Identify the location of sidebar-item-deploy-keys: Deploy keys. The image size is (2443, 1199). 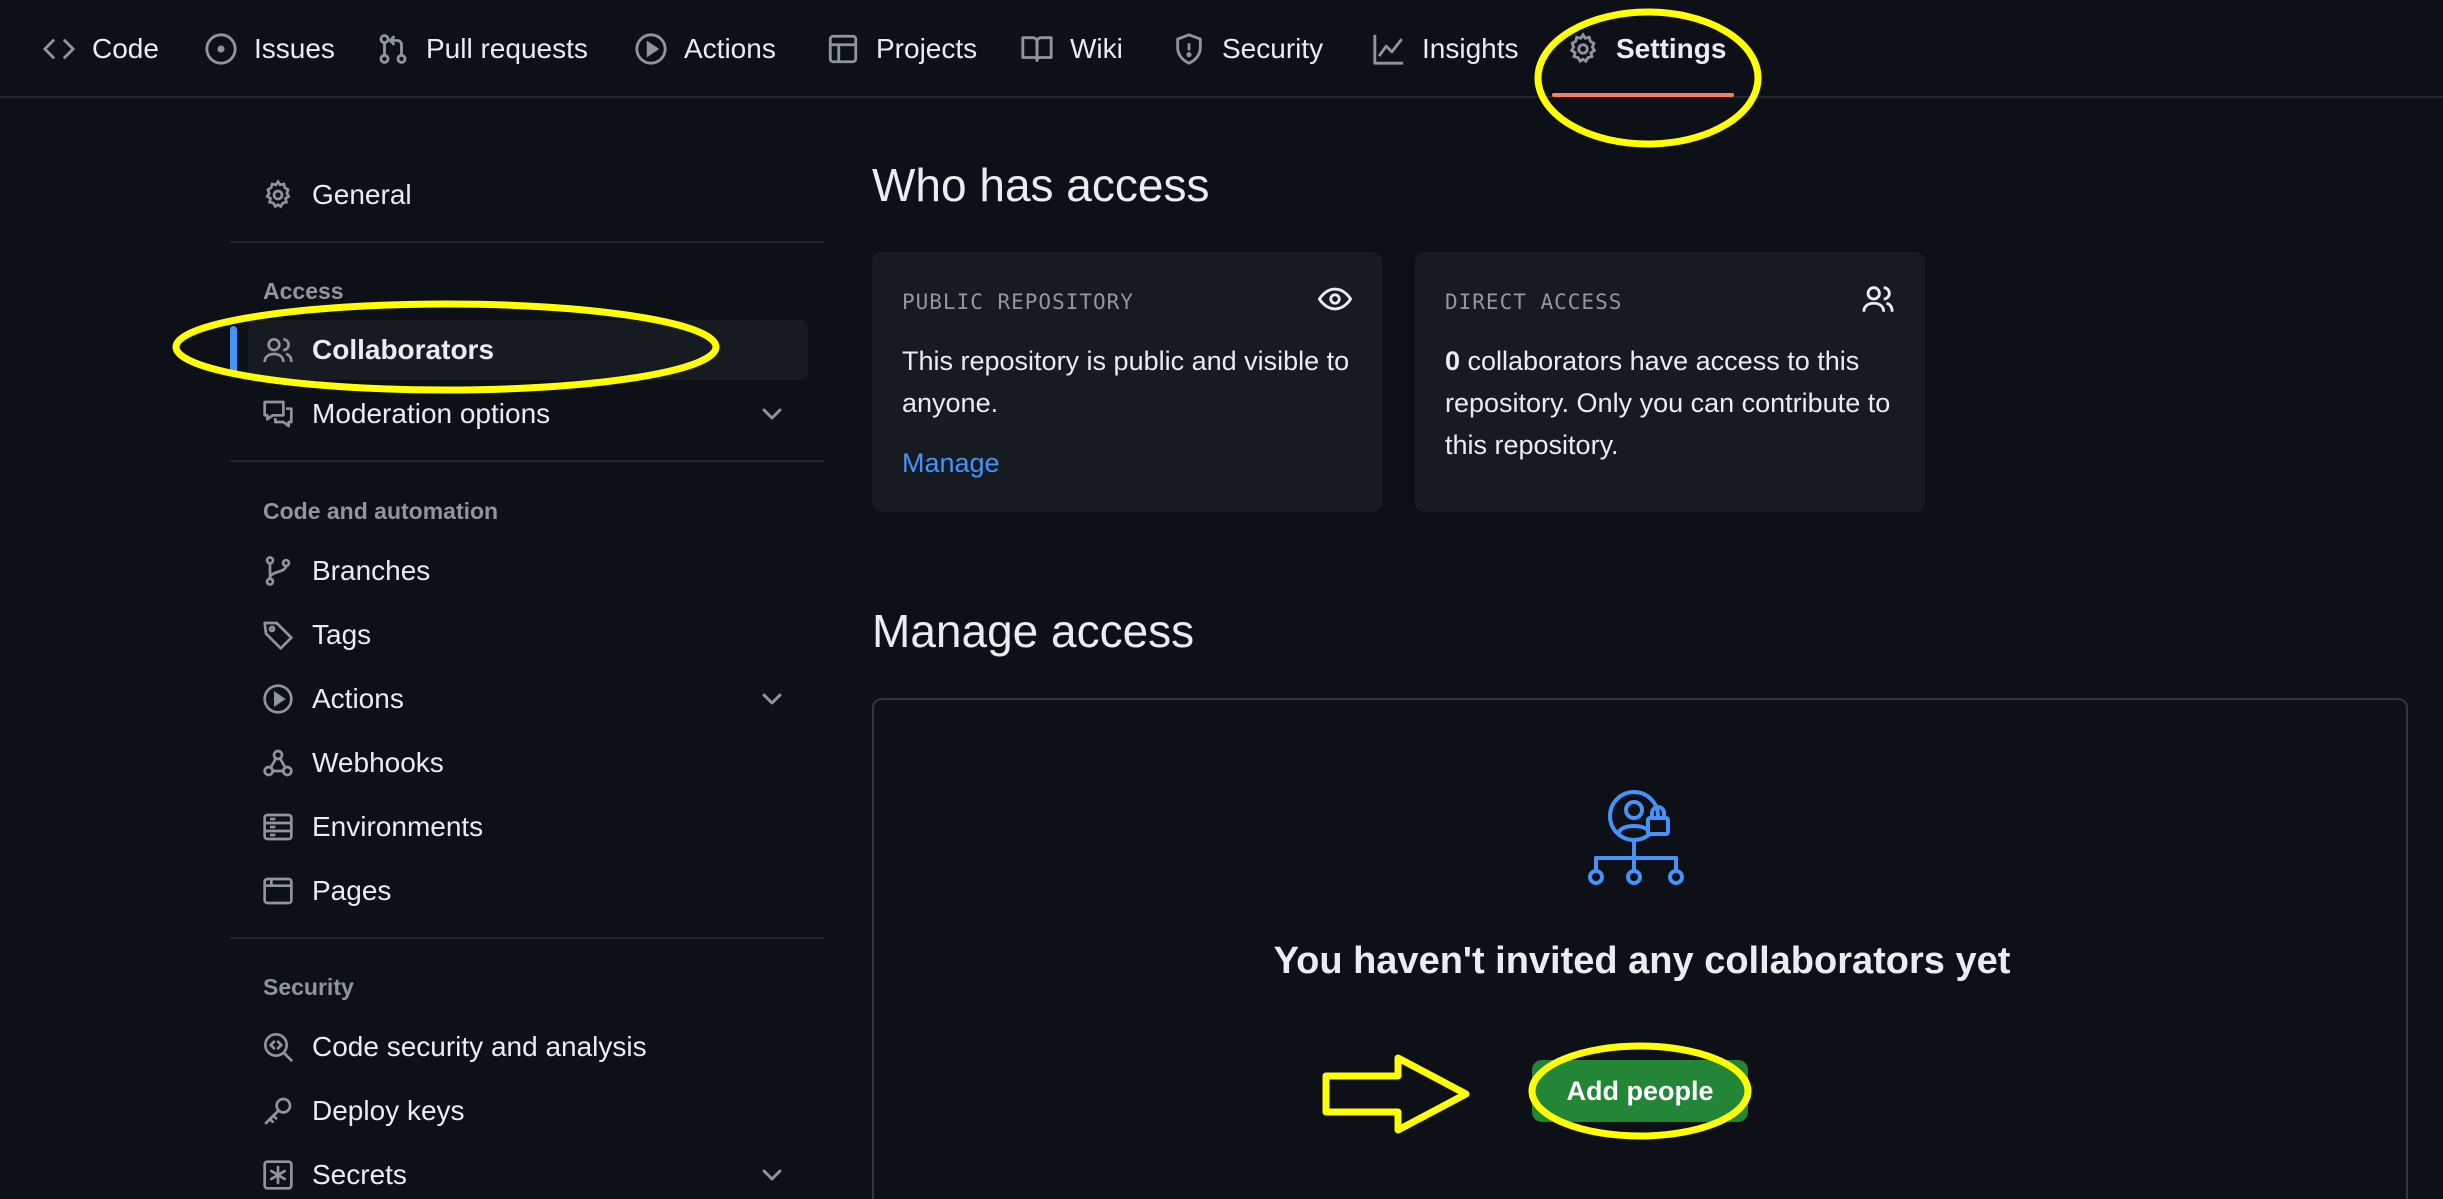
(528, 1111).